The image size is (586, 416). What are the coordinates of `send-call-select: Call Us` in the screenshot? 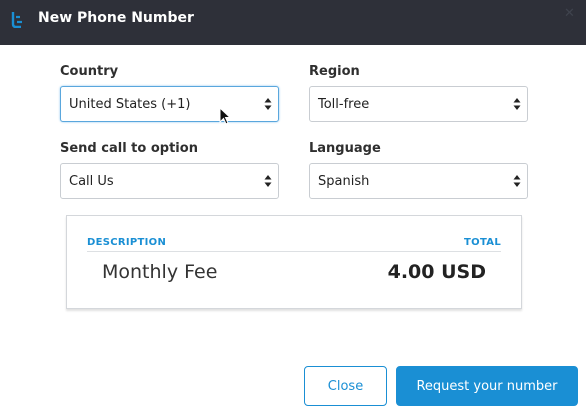 It's located at (169, 181).